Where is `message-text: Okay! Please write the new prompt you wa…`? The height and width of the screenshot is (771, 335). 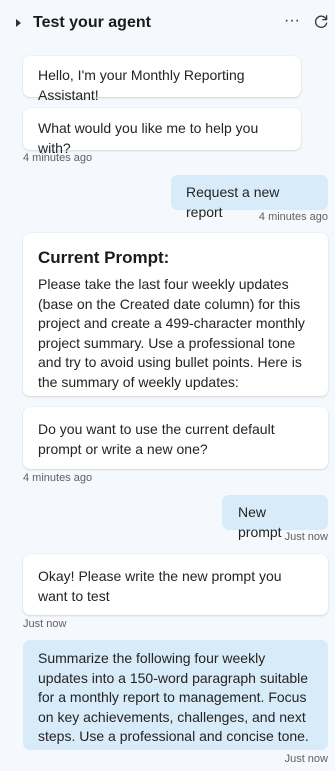
message-text: Okay! Please write the new prompt you wa… is located at coordinates (160, 586).